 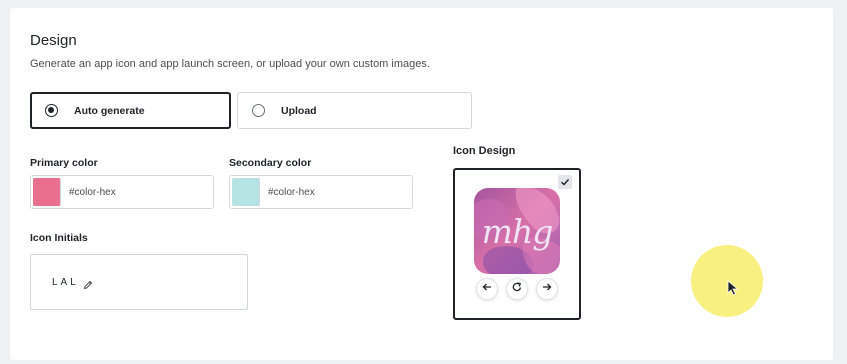 I want to click on refresh-icon, so click(x=517, y=289).